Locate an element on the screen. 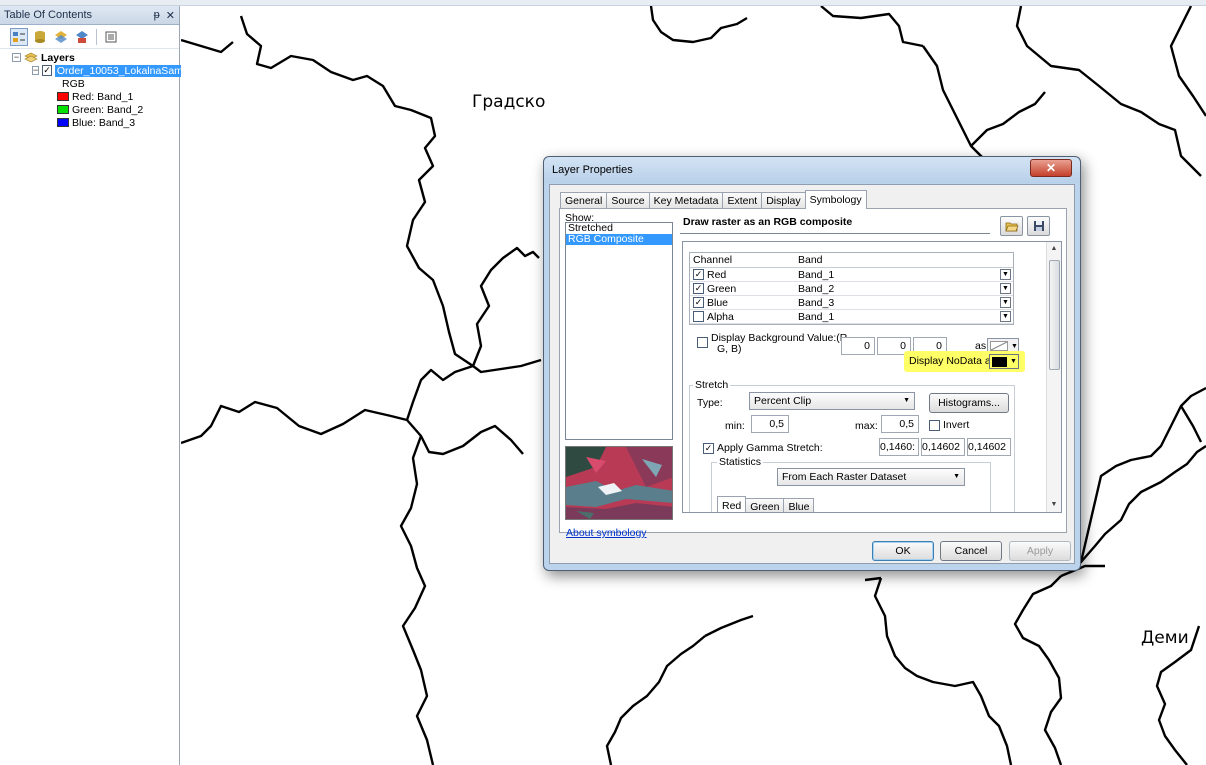 Image resolution: width=1206 pixels, height=765 pixels. dialog-titlebar: Layer Properties ✕ is located at coordinates (812, 170).